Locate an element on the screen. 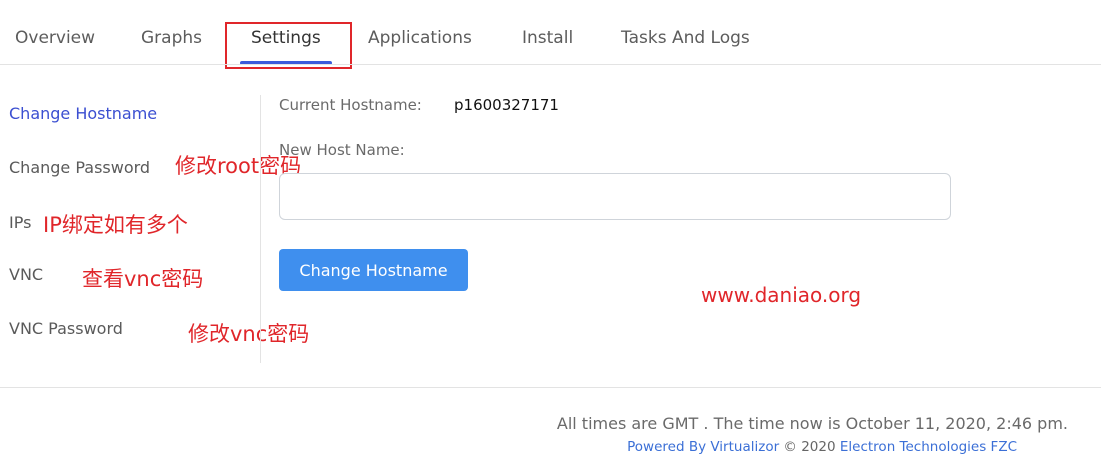 The image size is (1101, 467). sidebar-item-vnc: VNC is located at coordinates (26, 274).